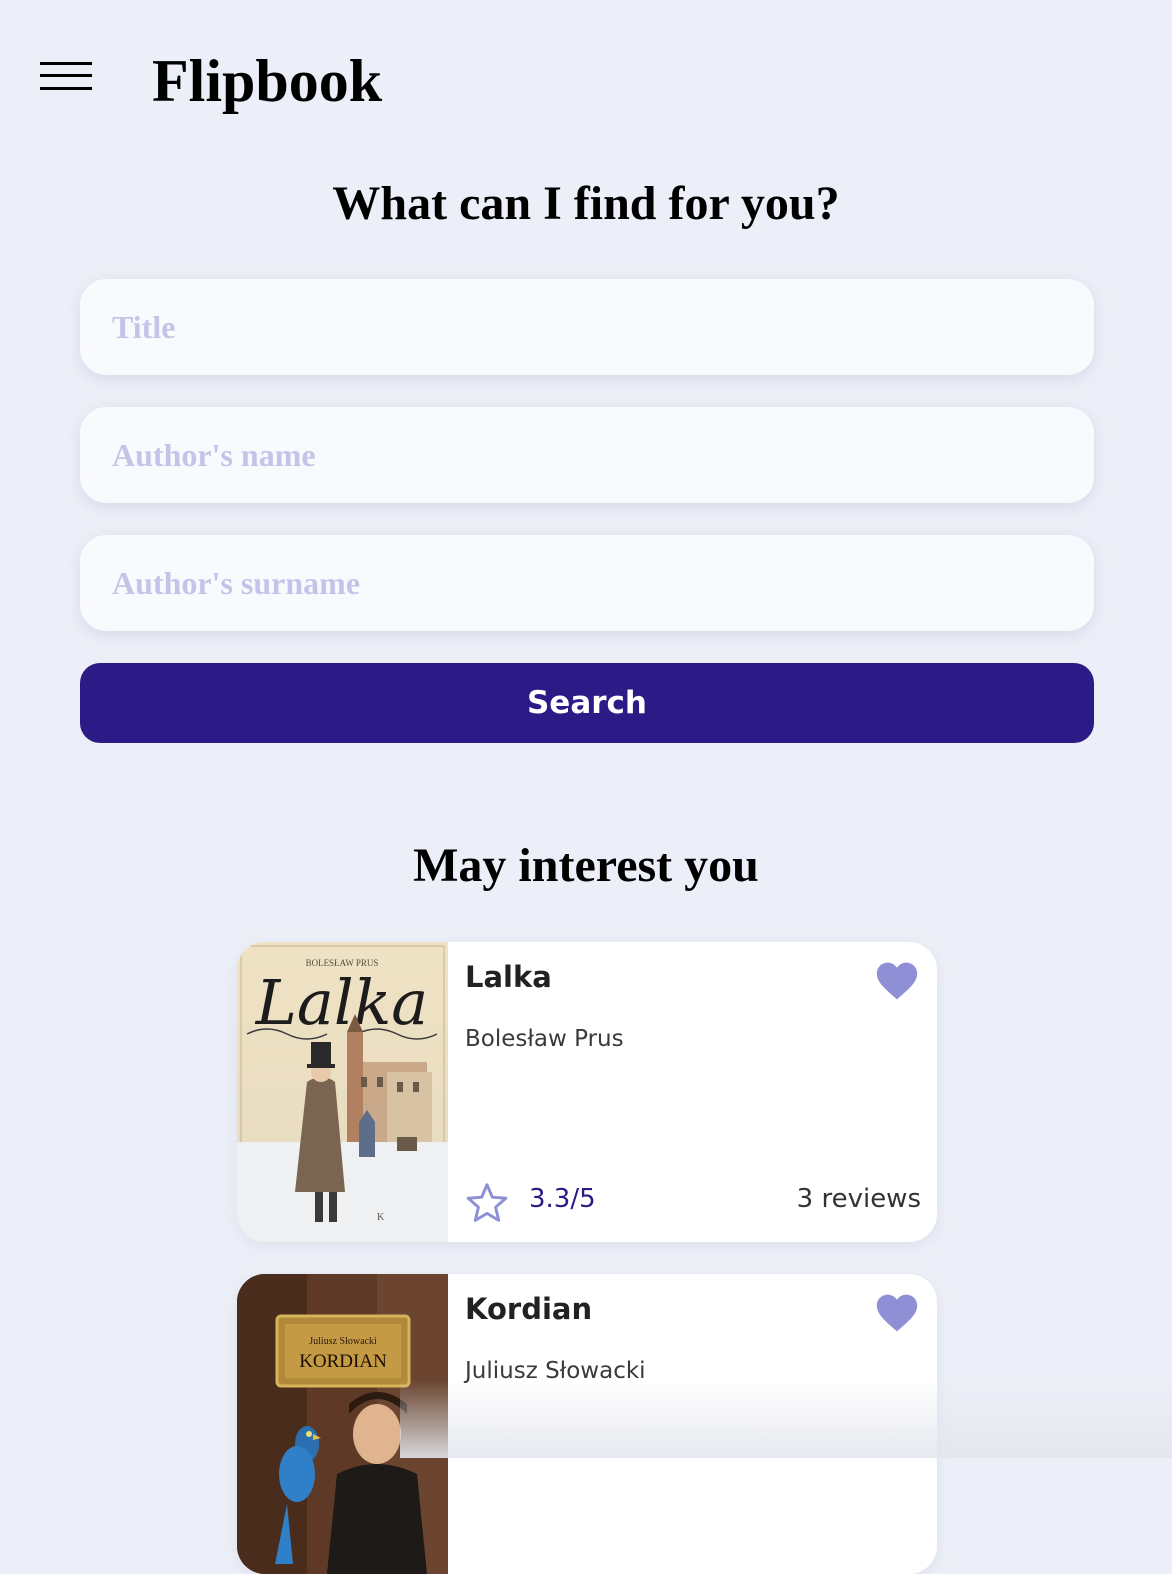 The image size is (1172, 1574). What do you see at coordinates (342, 1092) in the screenshot?
I see `book-cover-lalka: BOLESŁAW PRUS Lalka K` at bounding box center [342, 1092].